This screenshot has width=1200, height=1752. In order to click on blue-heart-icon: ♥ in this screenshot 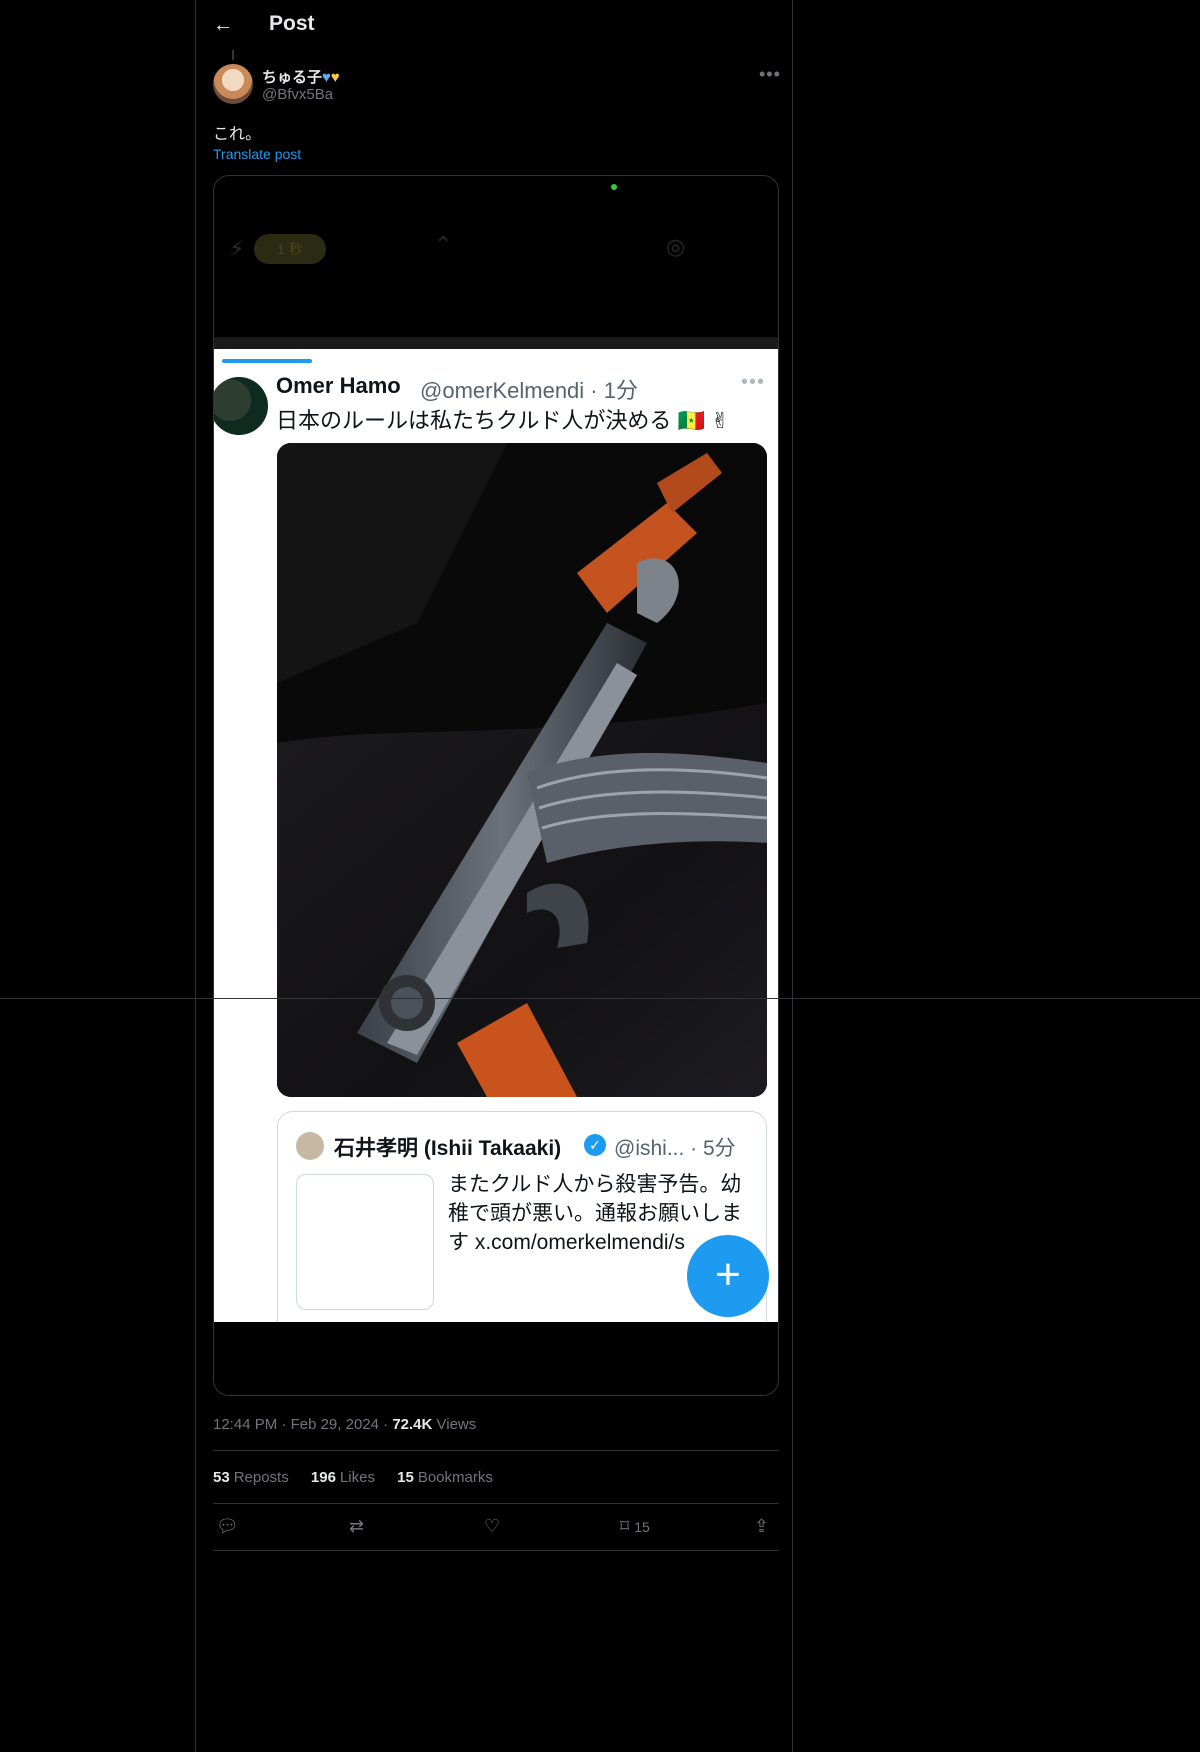, I will do `click(326, 77)`.